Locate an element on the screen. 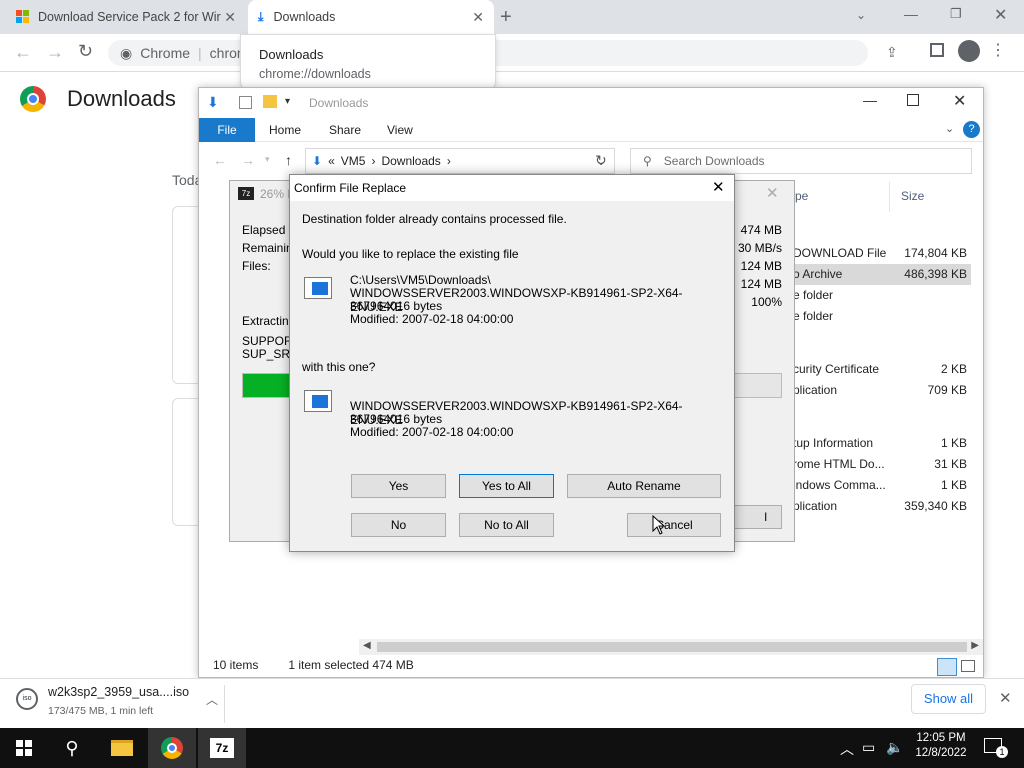  notification-badge: 1 is located at coordinates (1002, 752).